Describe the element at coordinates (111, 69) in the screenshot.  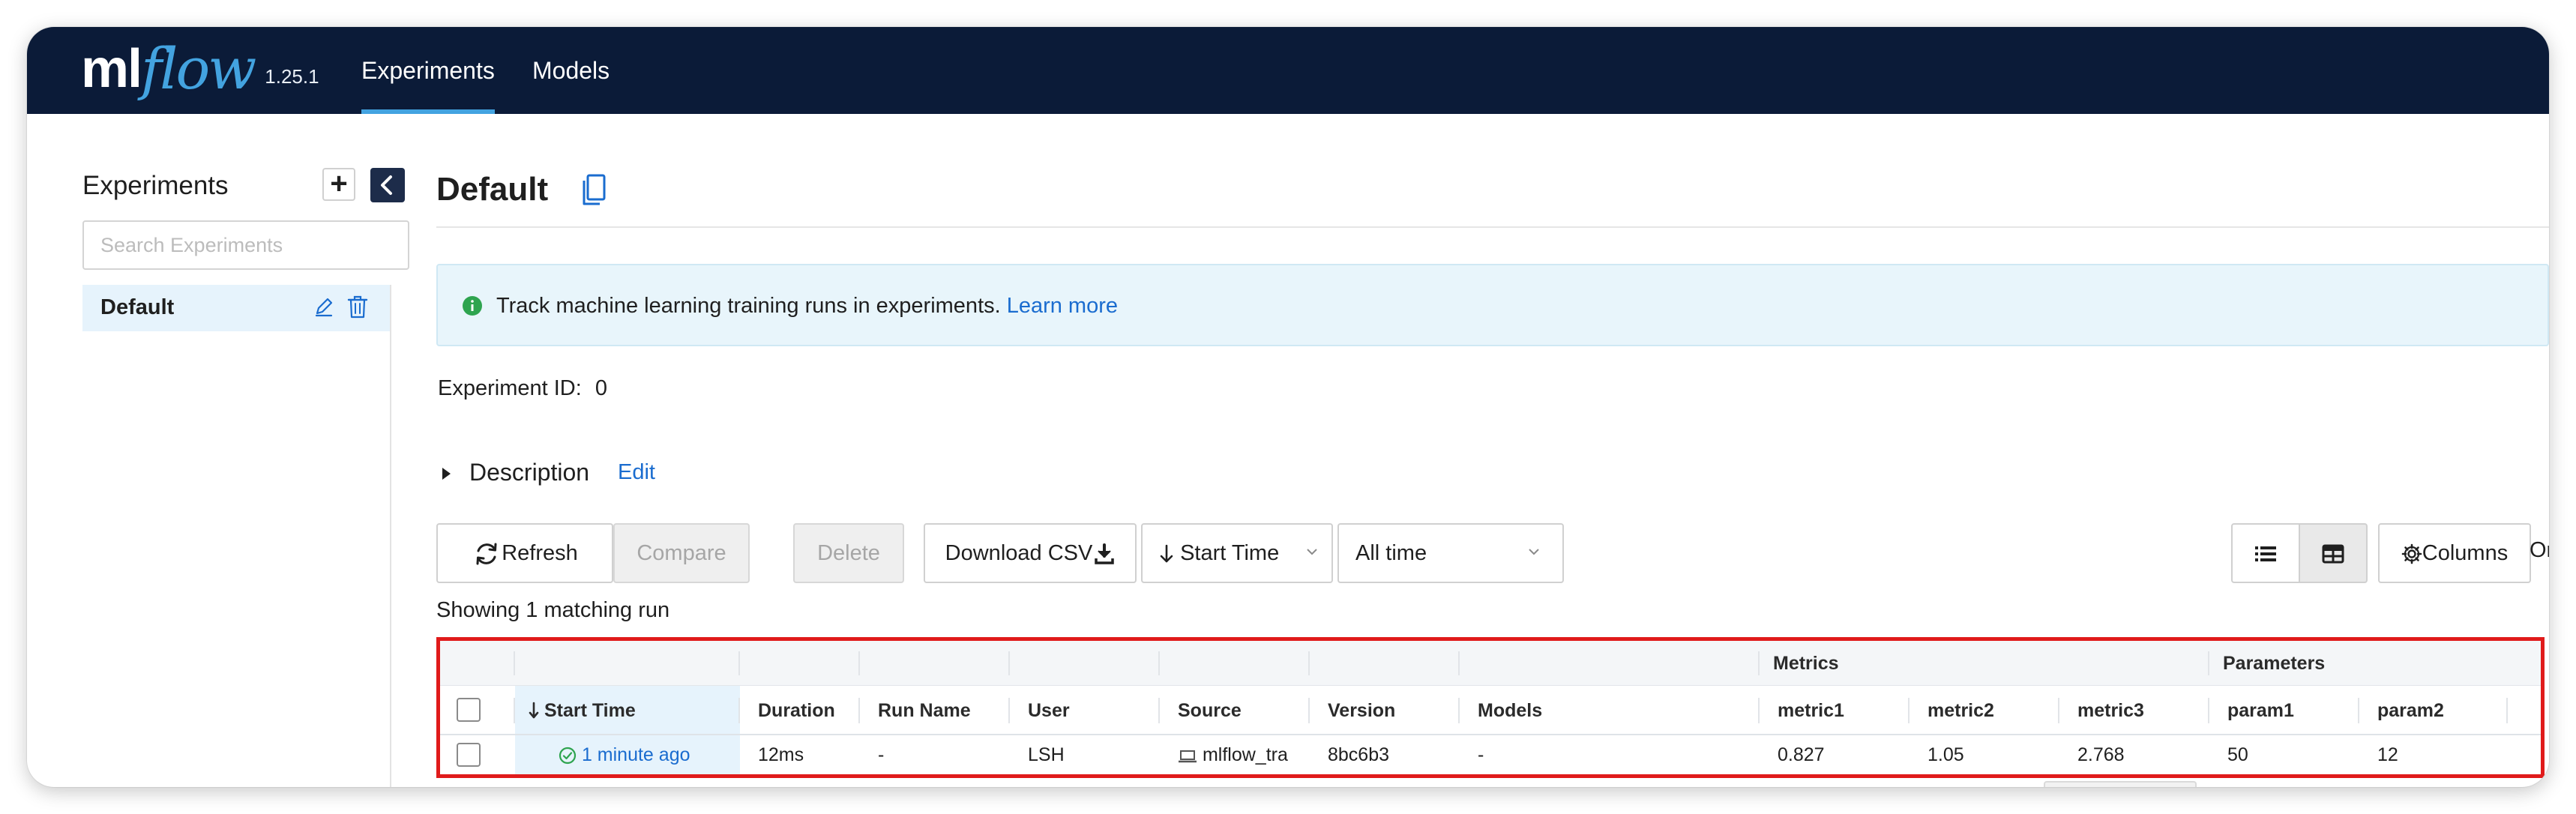
I see `logo-ml-text: ml` at that location.